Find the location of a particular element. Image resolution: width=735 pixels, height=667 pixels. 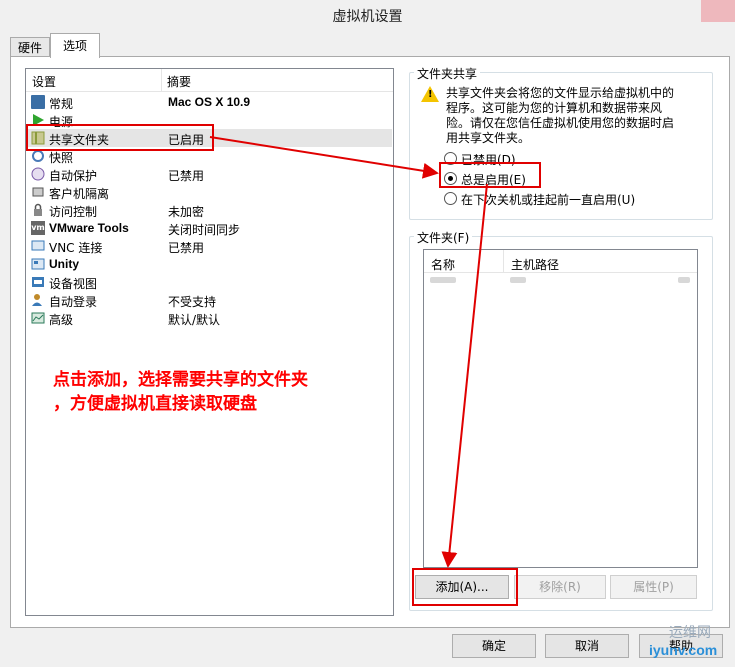

annotation-line-1: 点击添加，选择需要共享的文件夹 is located at coordinates (180, 380).